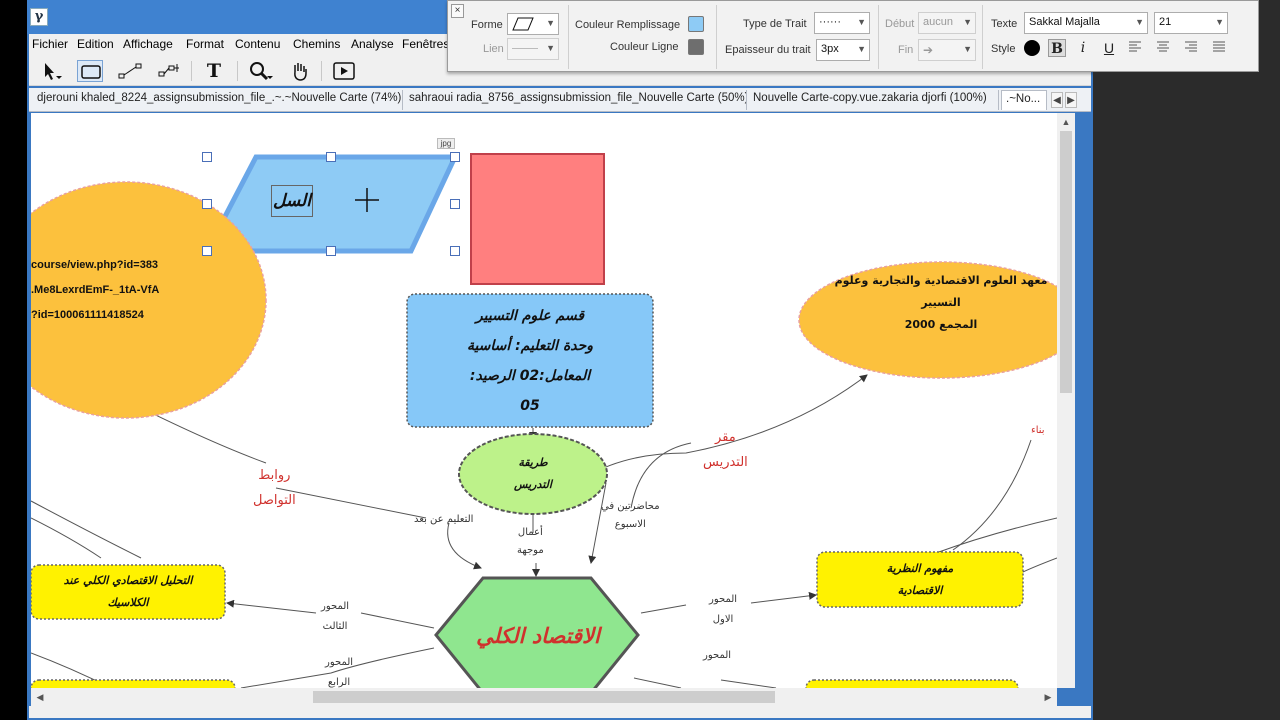  Describe the element at coordinates (133, 683) in the screenshot. I see `bottom-left-box` at that location.